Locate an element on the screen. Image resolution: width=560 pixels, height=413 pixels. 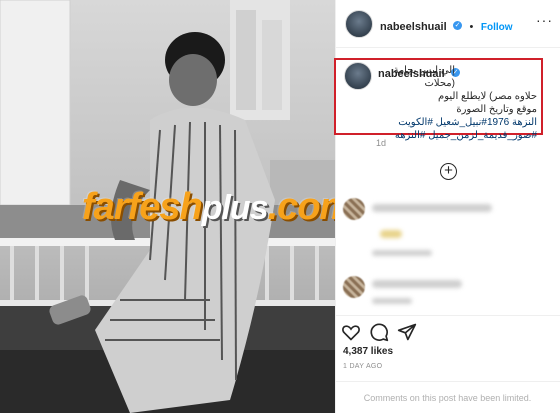
post-header: nabeelshuail ✓ • Follow ··· is located at coordinates (448, 24).